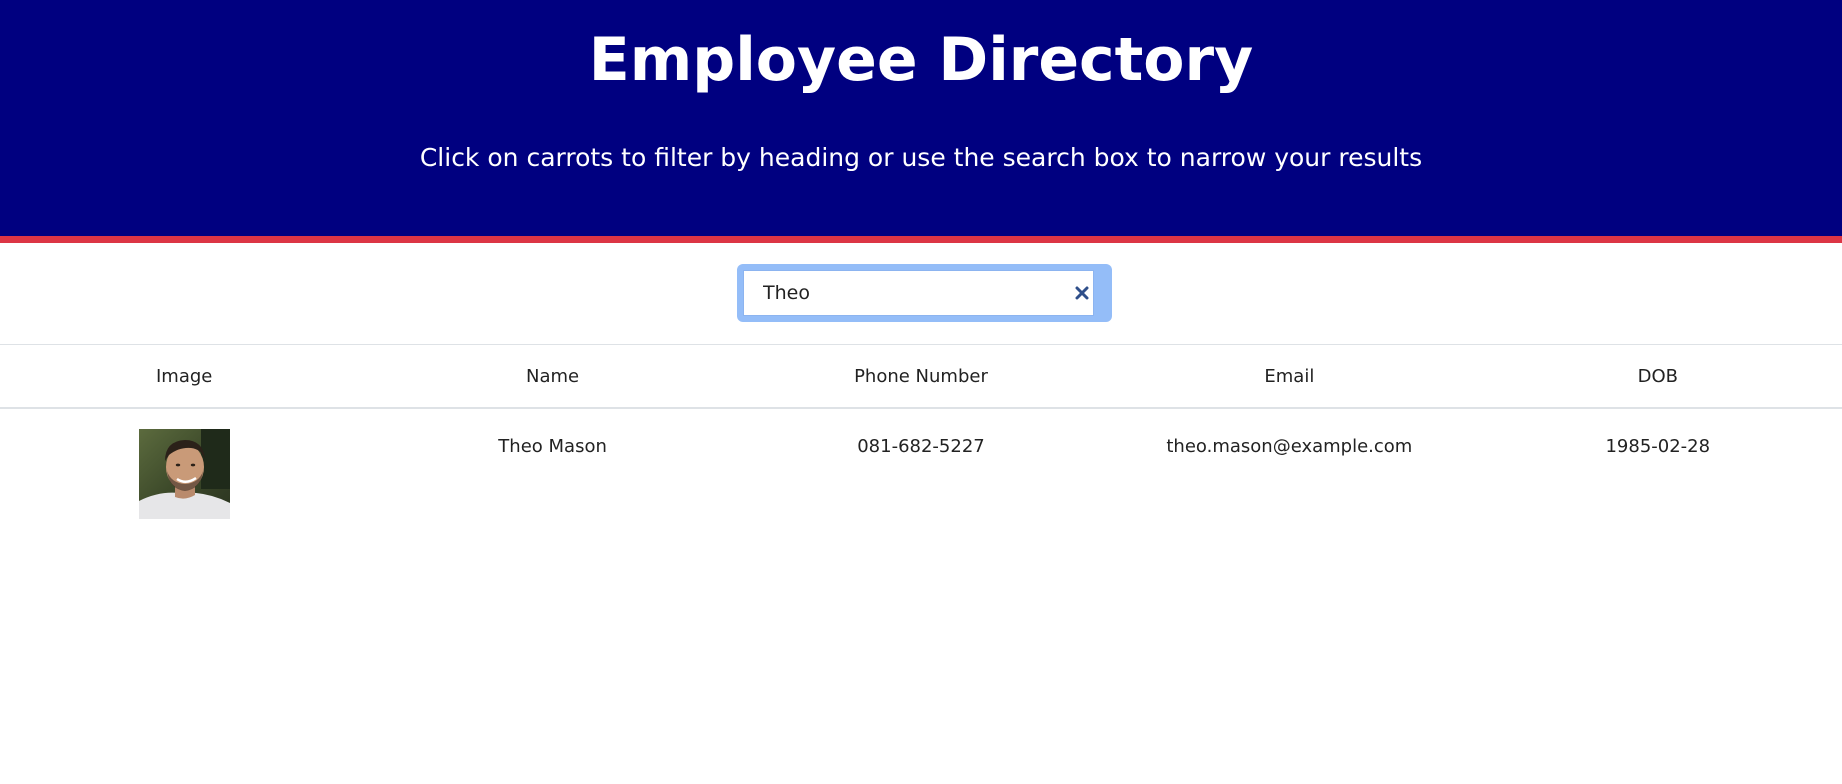  I want to click on image-cell, so click(184, 466).